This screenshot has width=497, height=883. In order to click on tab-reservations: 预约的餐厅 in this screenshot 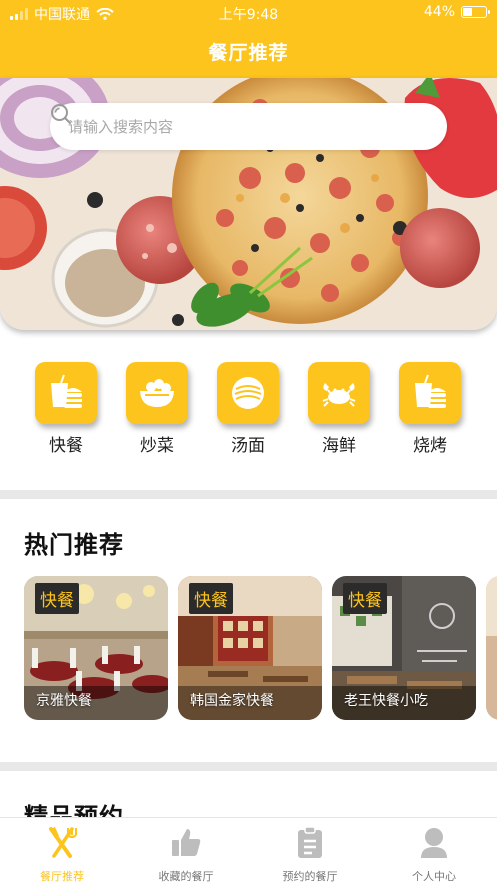, I will do `click(310, 854)`.